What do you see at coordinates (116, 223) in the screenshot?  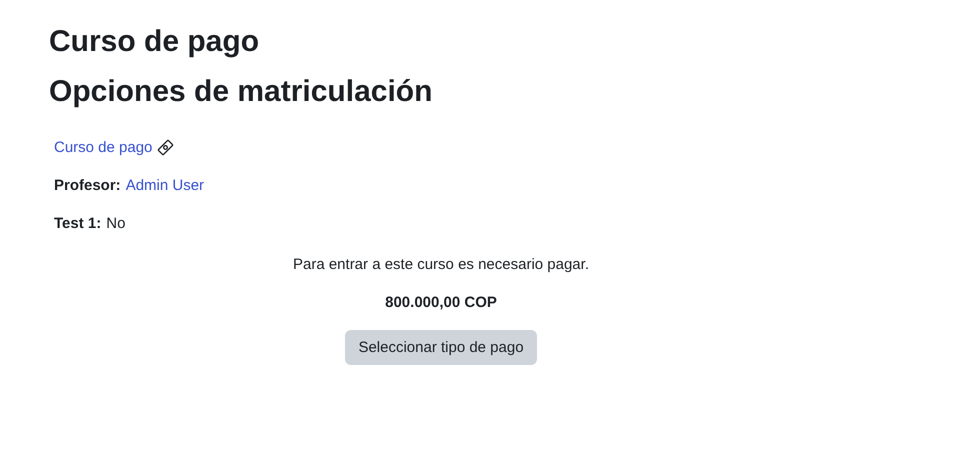 I see `field-value: No` at bounding box center [116, 223].